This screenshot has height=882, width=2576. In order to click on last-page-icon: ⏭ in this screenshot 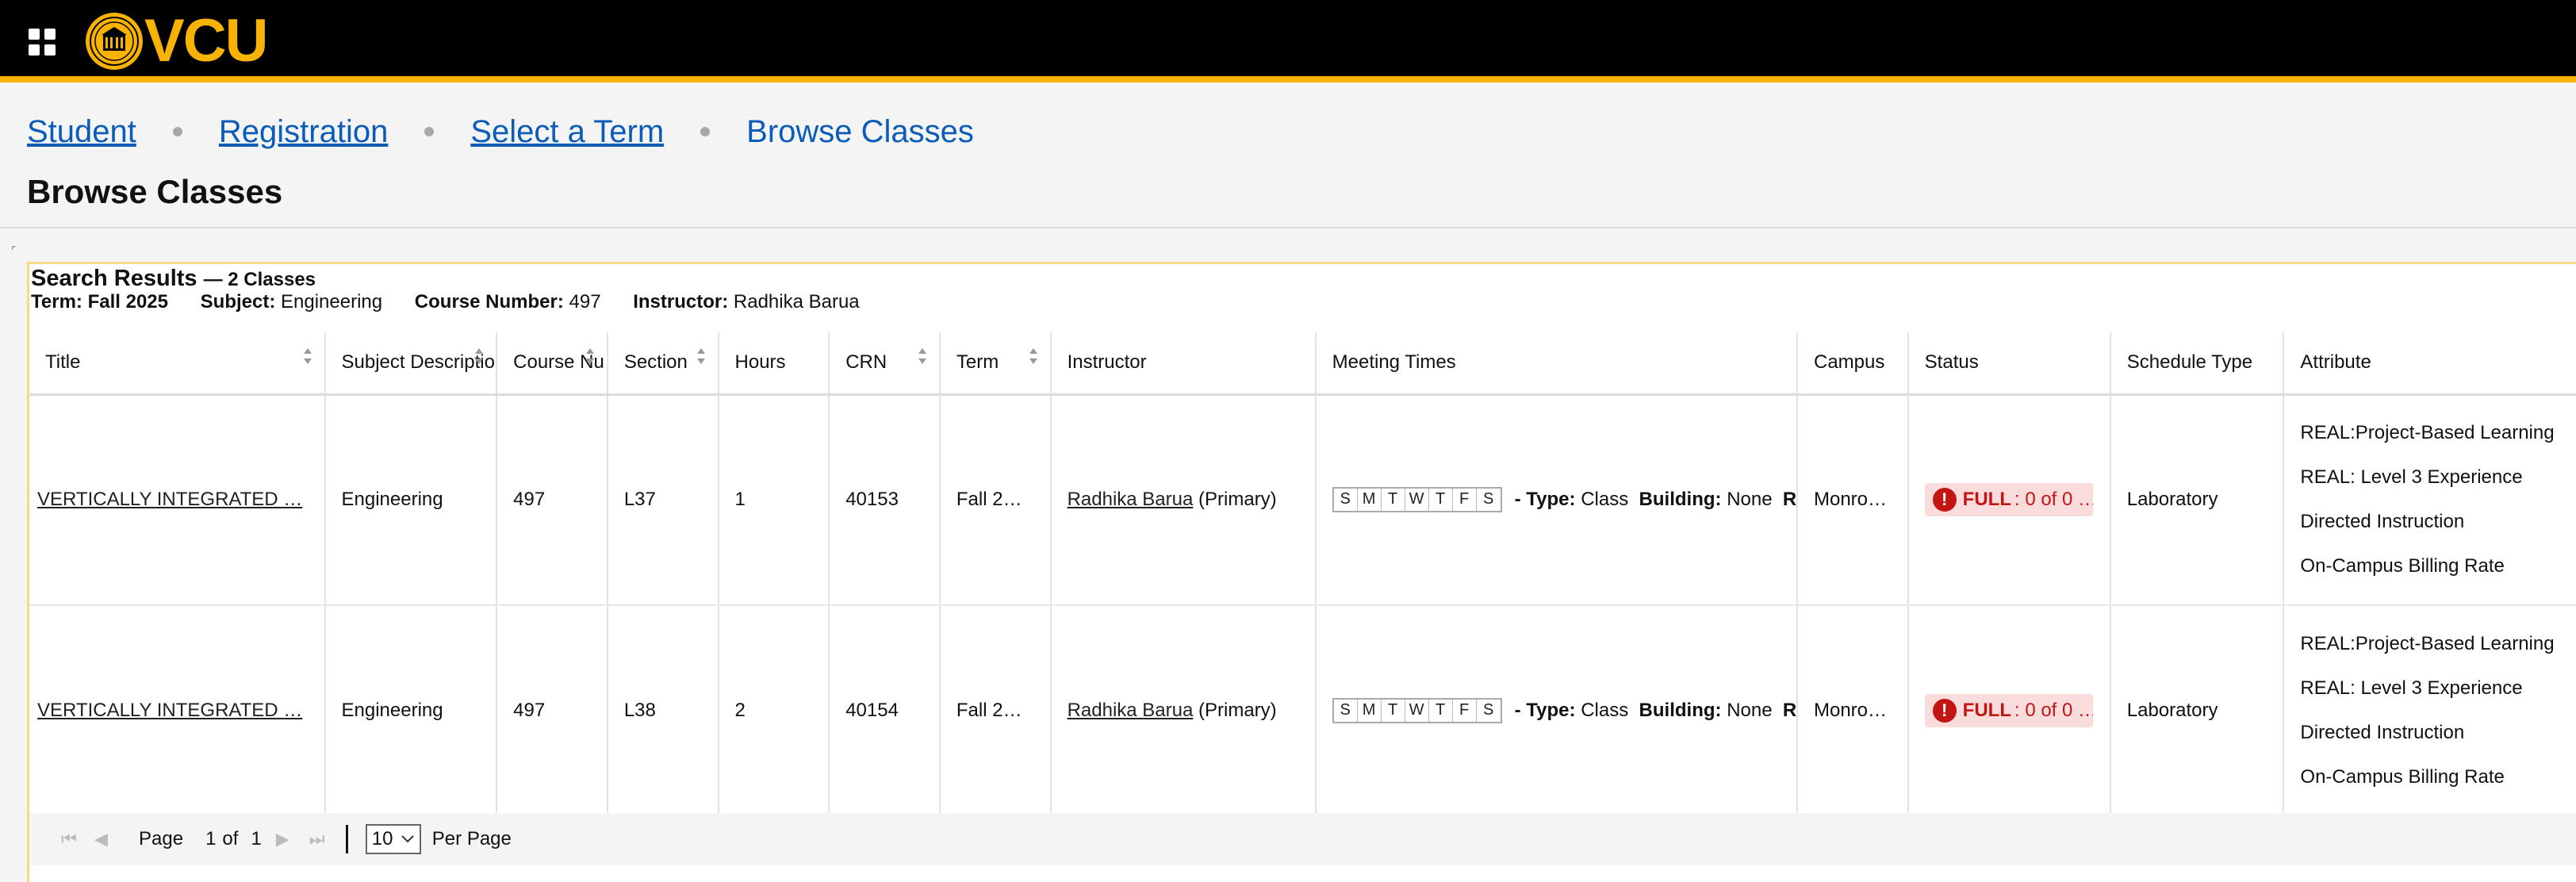, I will do `click(318, 839)`.